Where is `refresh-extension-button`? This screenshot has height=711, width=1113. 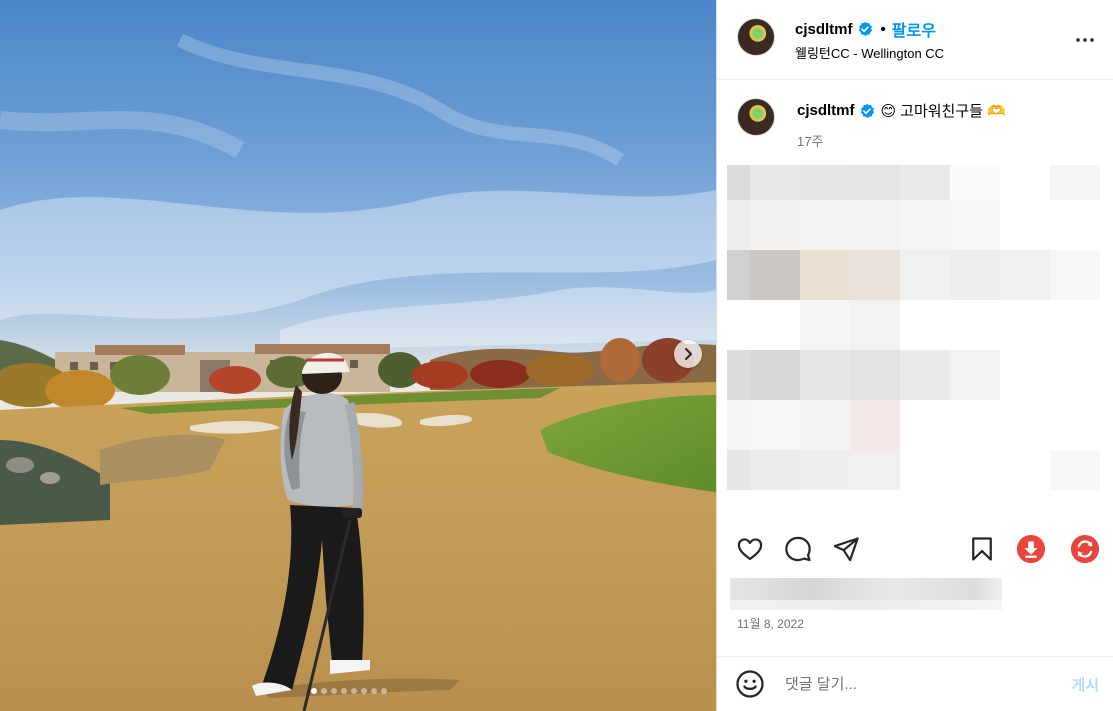 refresh-extension-button is located at coordinates (1085, 549).